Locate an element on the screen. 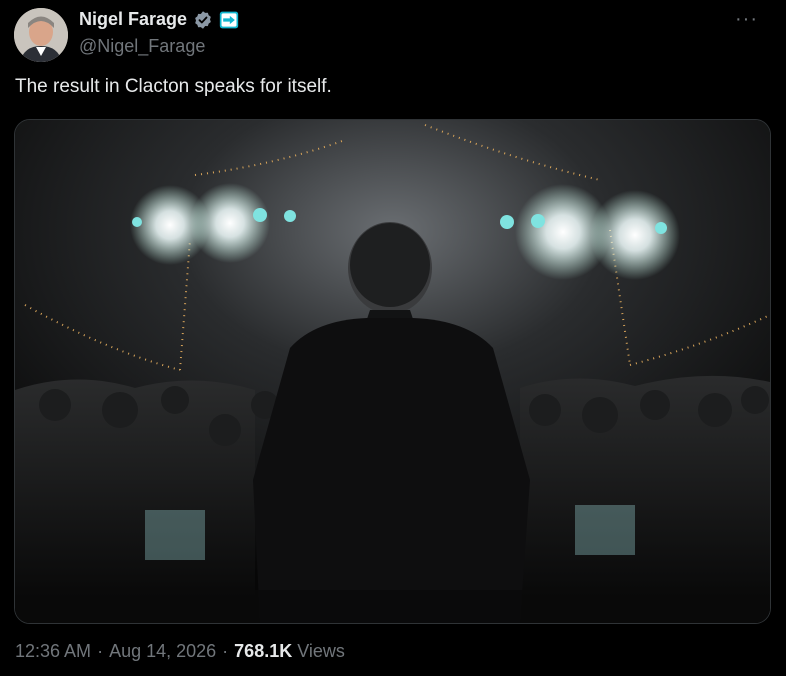  affiliate-badge-icon is located at coordinates (229, 20).